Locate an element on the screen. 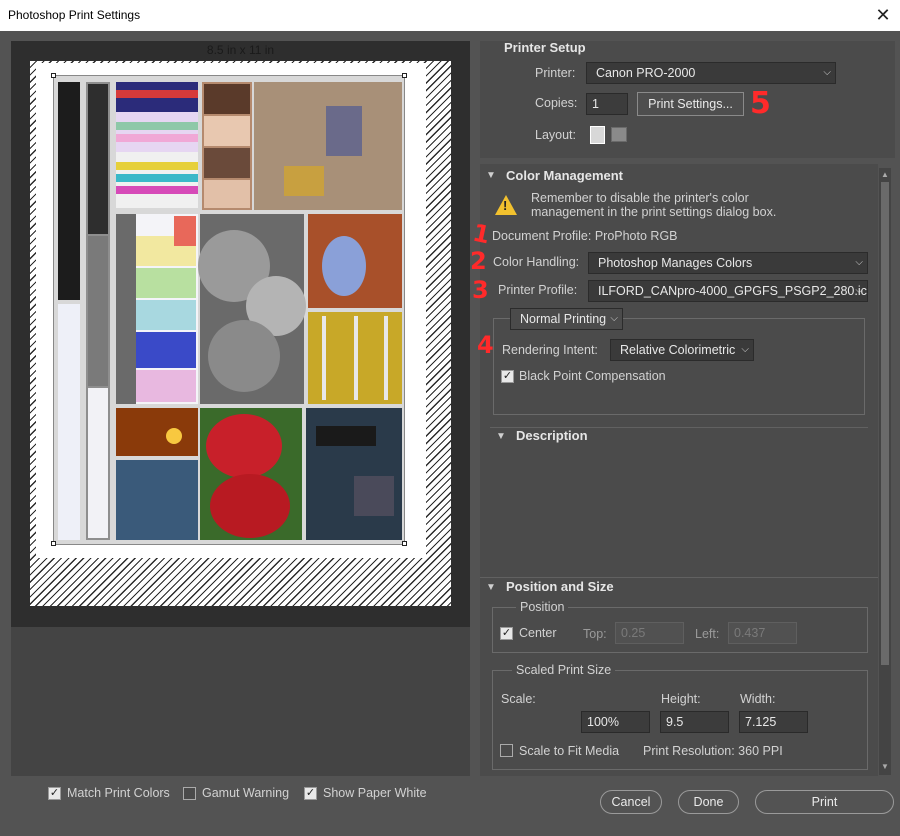  printer-profile-value: ILFORD_CANpro-4000_GPGFS_PSGP2_280.icc is located at coordinates (733, 291).